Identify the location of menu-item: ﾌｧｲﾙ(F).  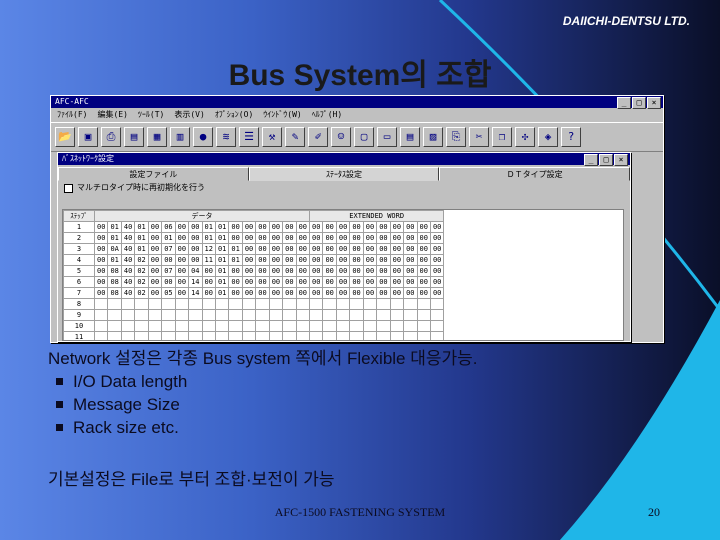
(72, 115).